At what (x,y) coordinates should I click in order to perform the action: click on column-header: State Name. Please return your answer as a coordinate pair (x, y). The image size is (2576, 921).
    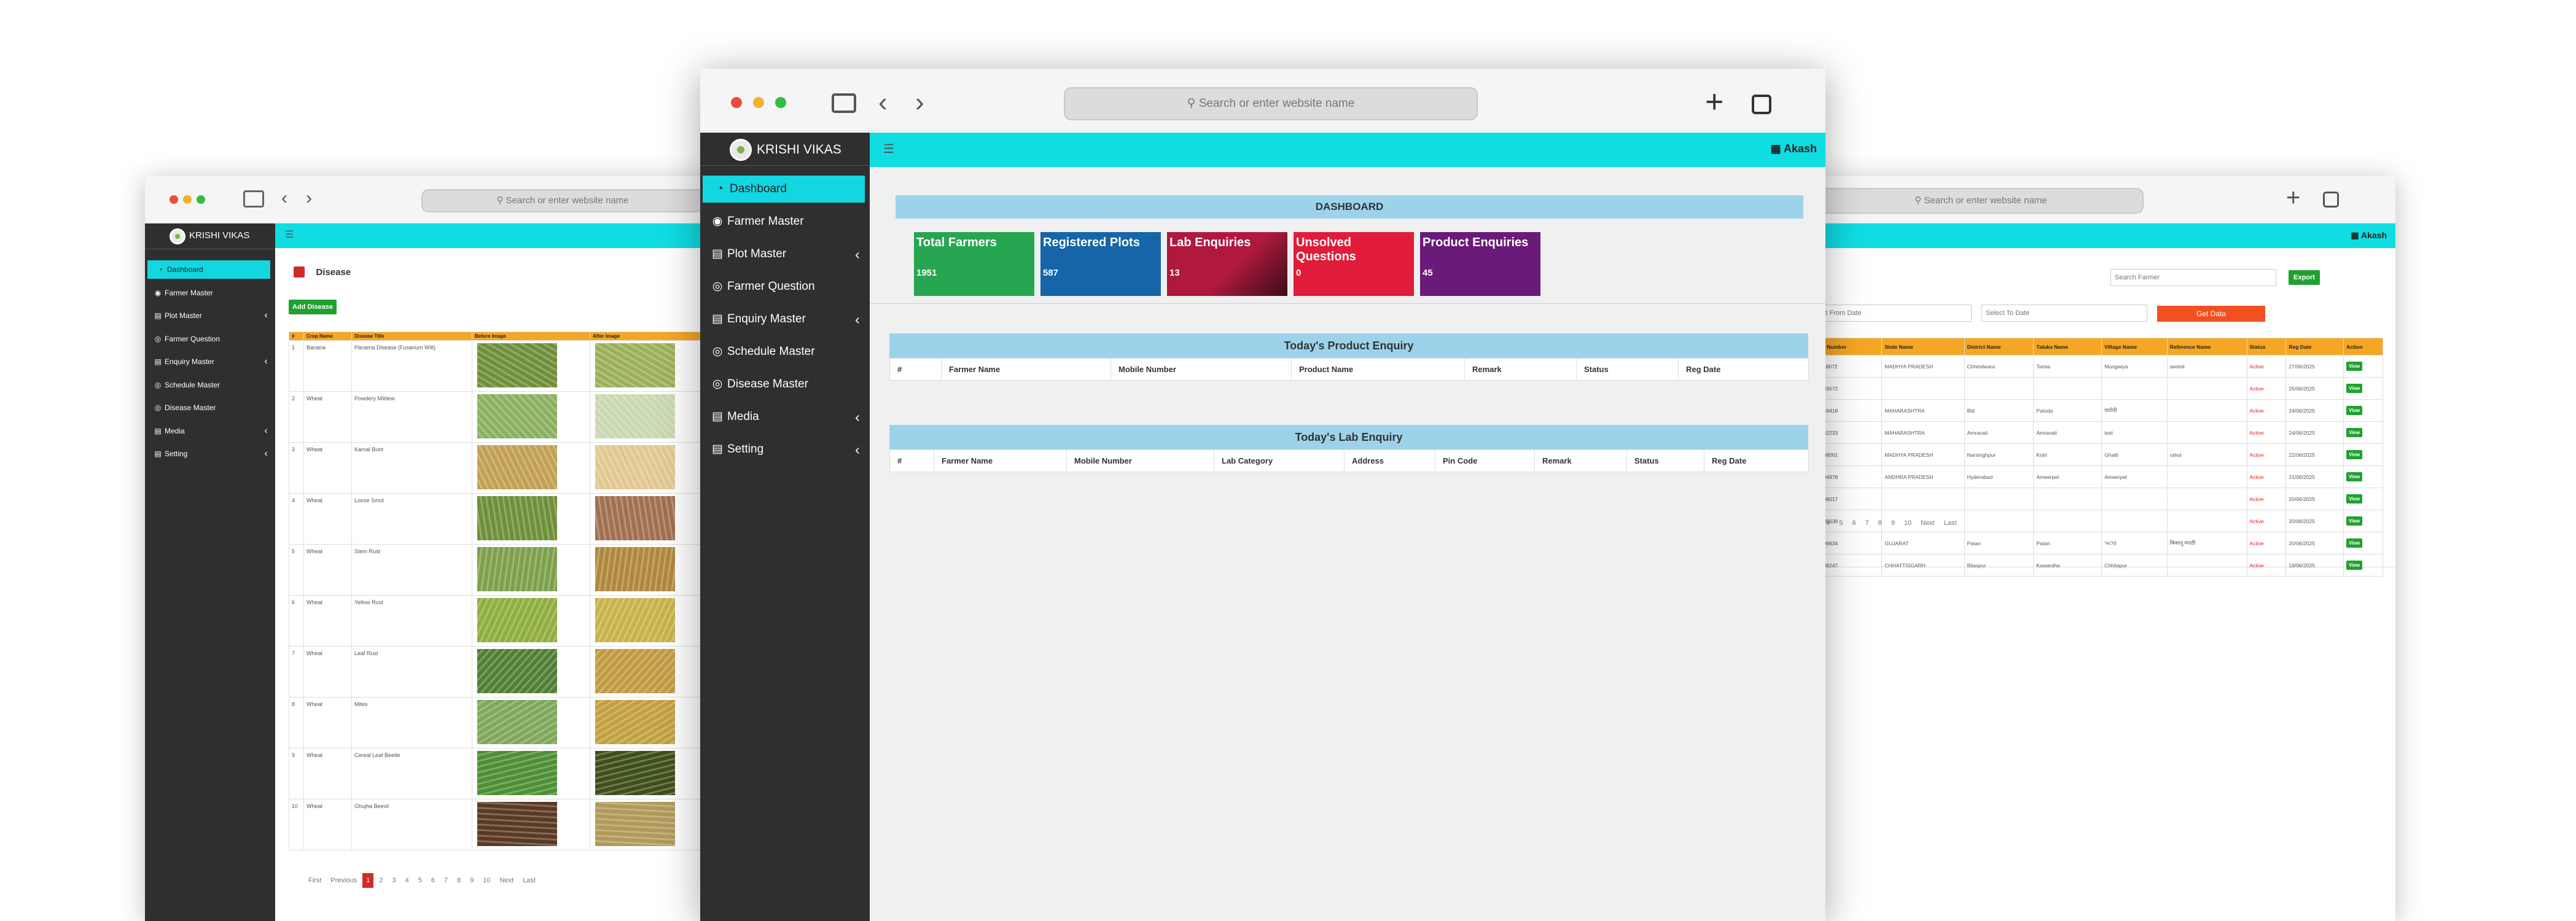
    Looking at the image, I should click on (1923, 347).